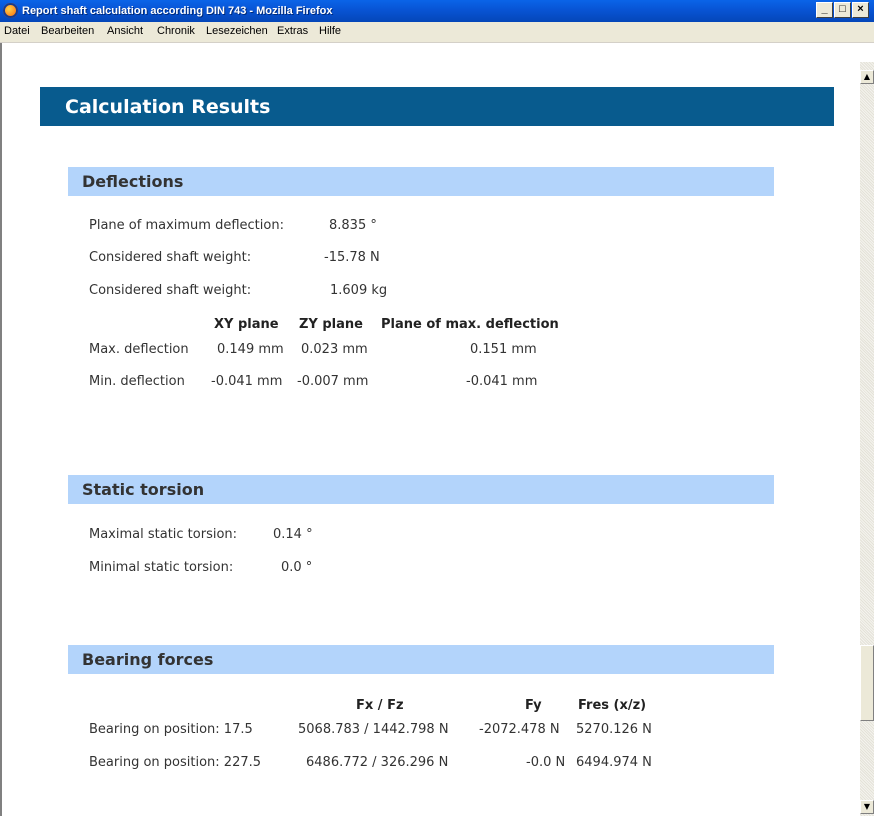  Describe the element at coordinates (133, 181) in the screenshot. I see `section-title-deflections: Deflections` at that location.